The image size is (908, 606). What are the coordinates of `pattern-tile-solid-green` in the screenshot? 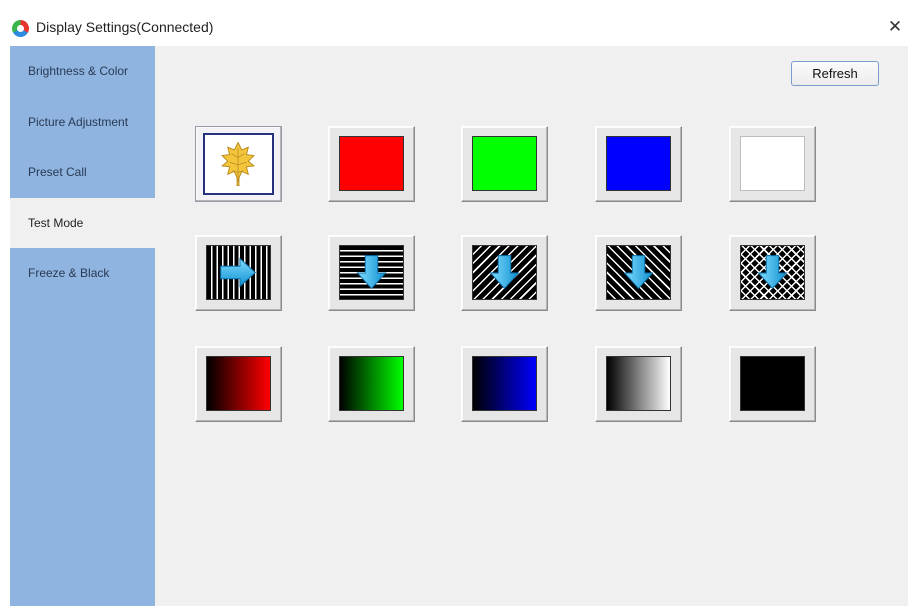 It's located at (504, 164).